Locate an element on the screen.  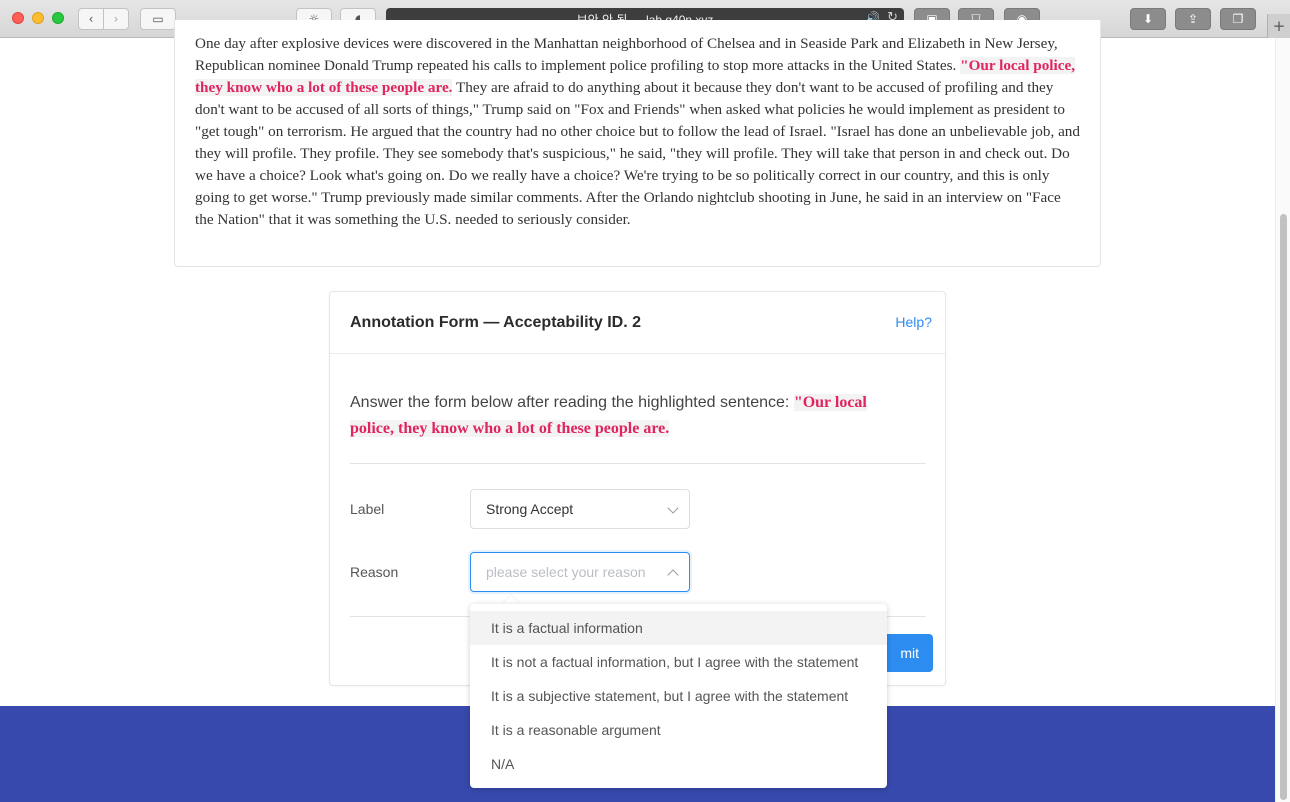
tab-overview-button: ❐ is located at coordinates (1238, 19).